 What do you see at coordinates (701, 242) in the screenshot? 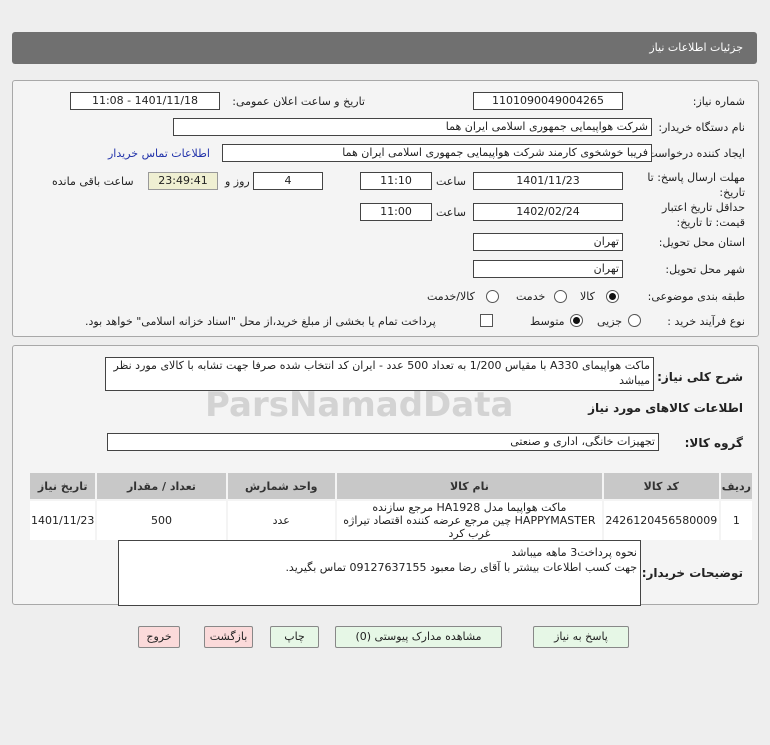
I see `province-label: استان محل تحویل:` at bounding box center [701, 242].